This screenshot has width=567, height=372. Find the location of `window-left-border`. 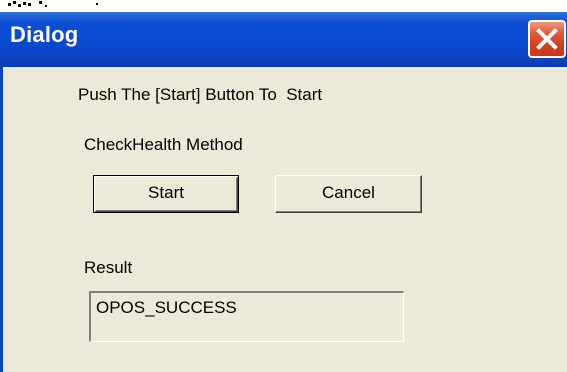

window-left-border is located at coordinates (1, 219).